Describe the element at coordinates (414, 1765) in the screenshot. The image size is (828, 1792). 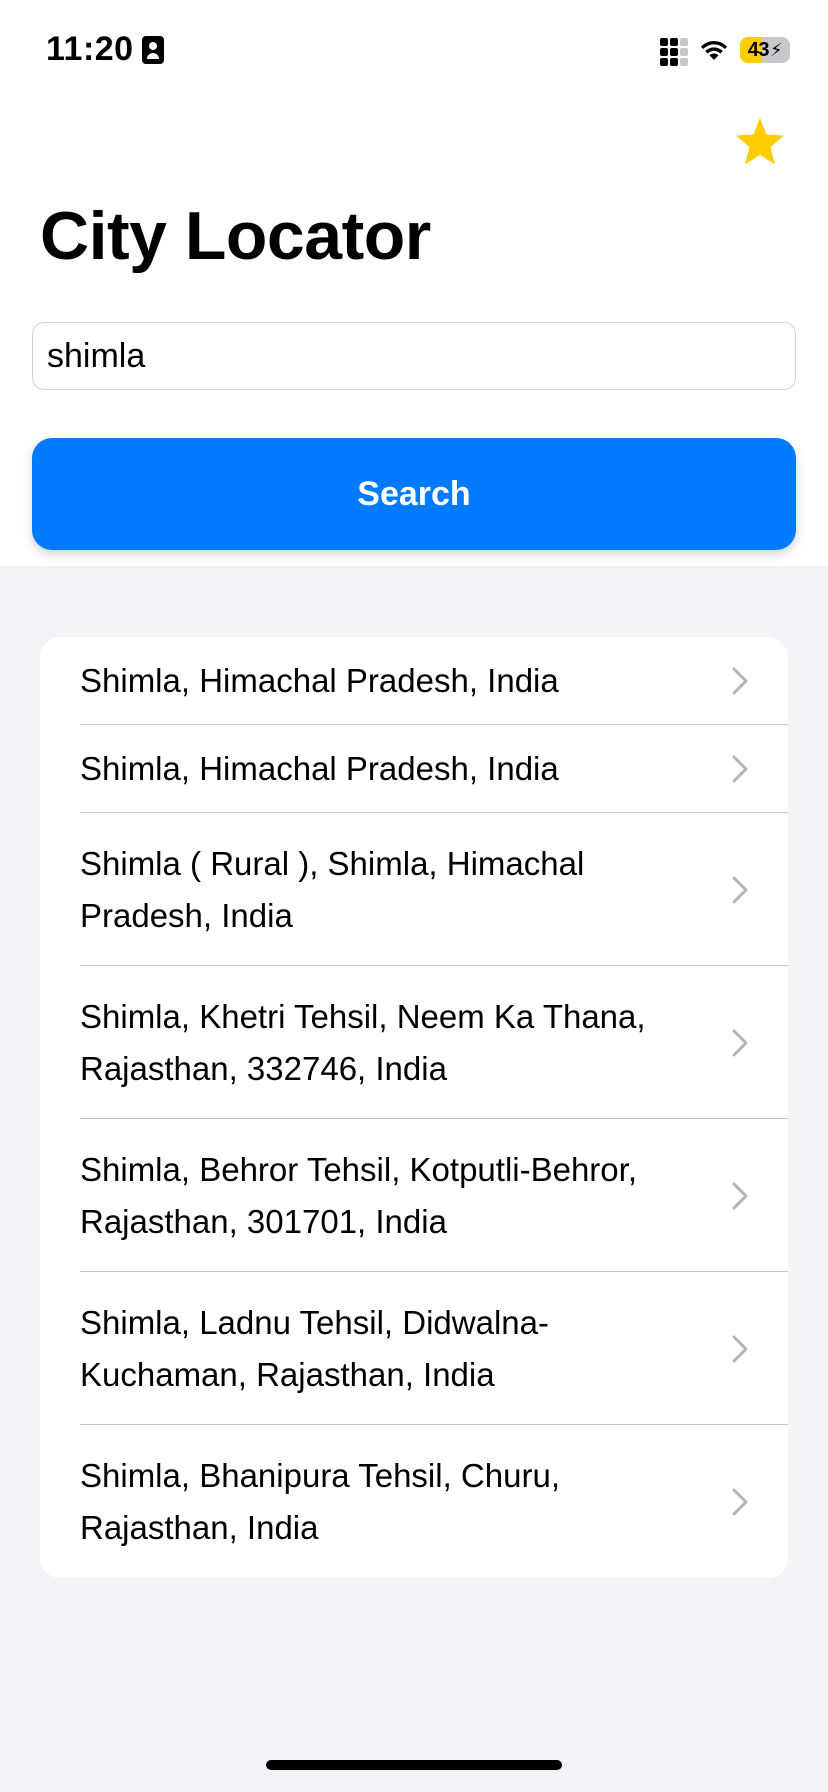
I see `home-indicator` at that location.